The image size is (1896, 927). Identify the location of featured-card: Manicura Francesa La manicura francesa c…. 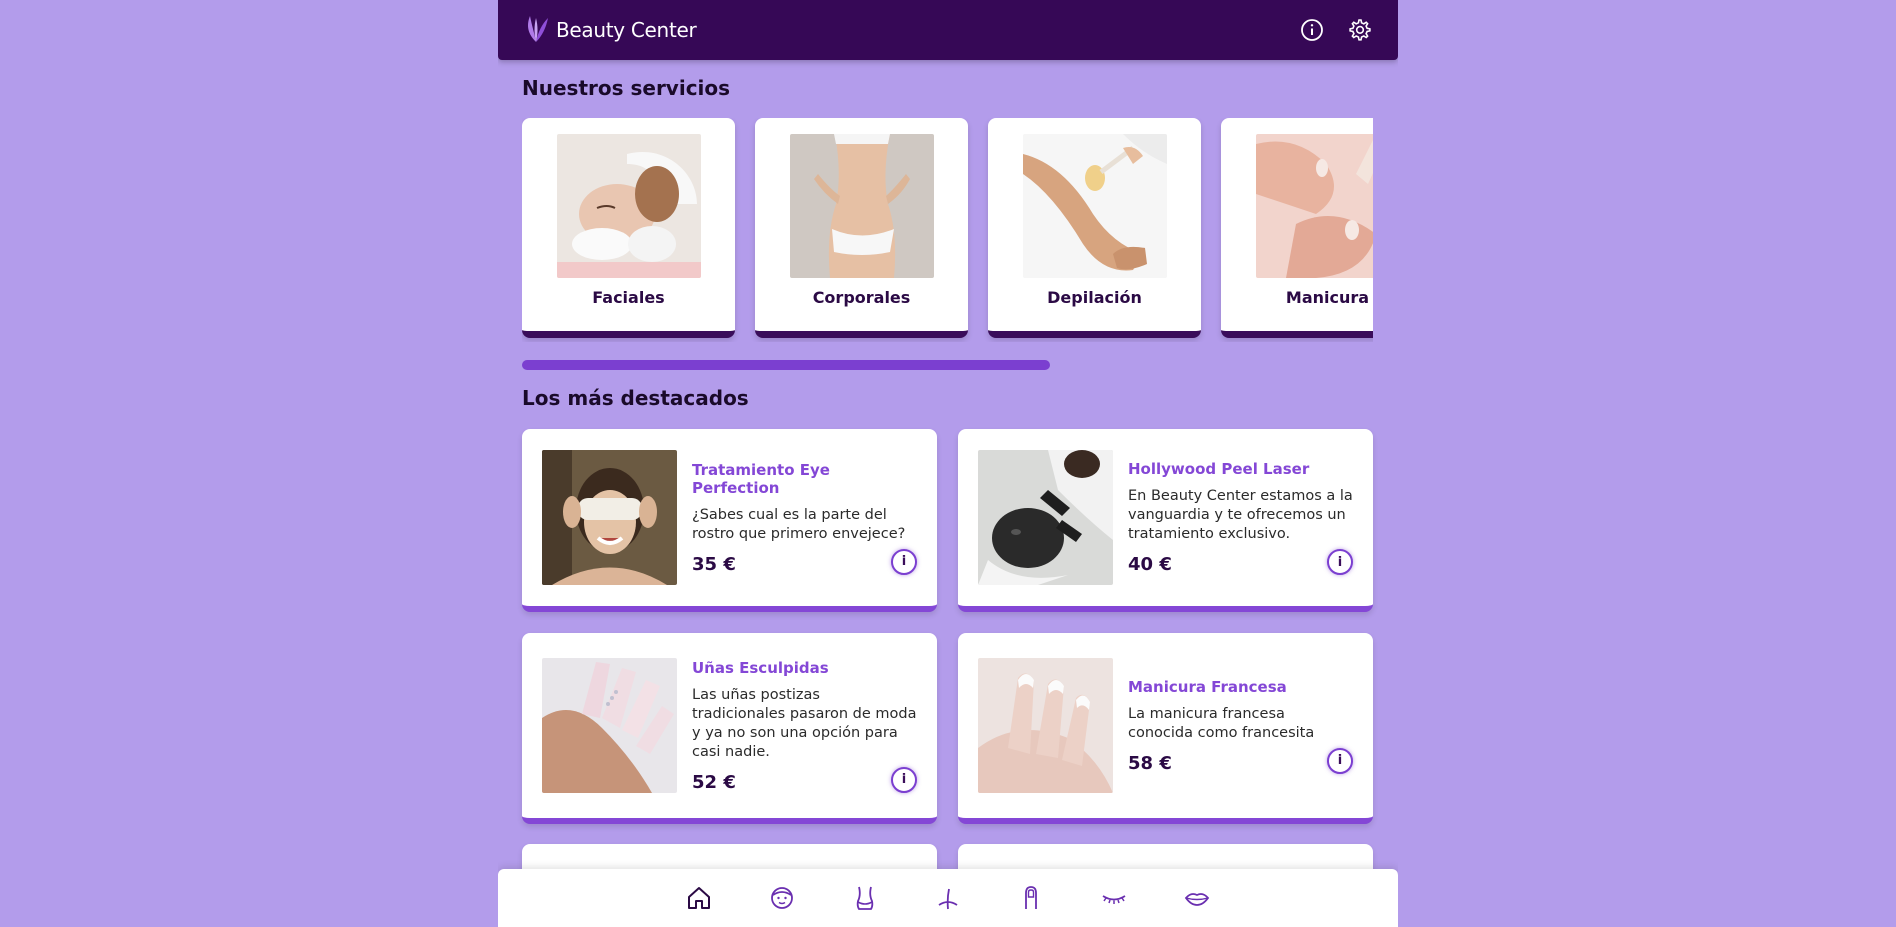
(1165, 728).